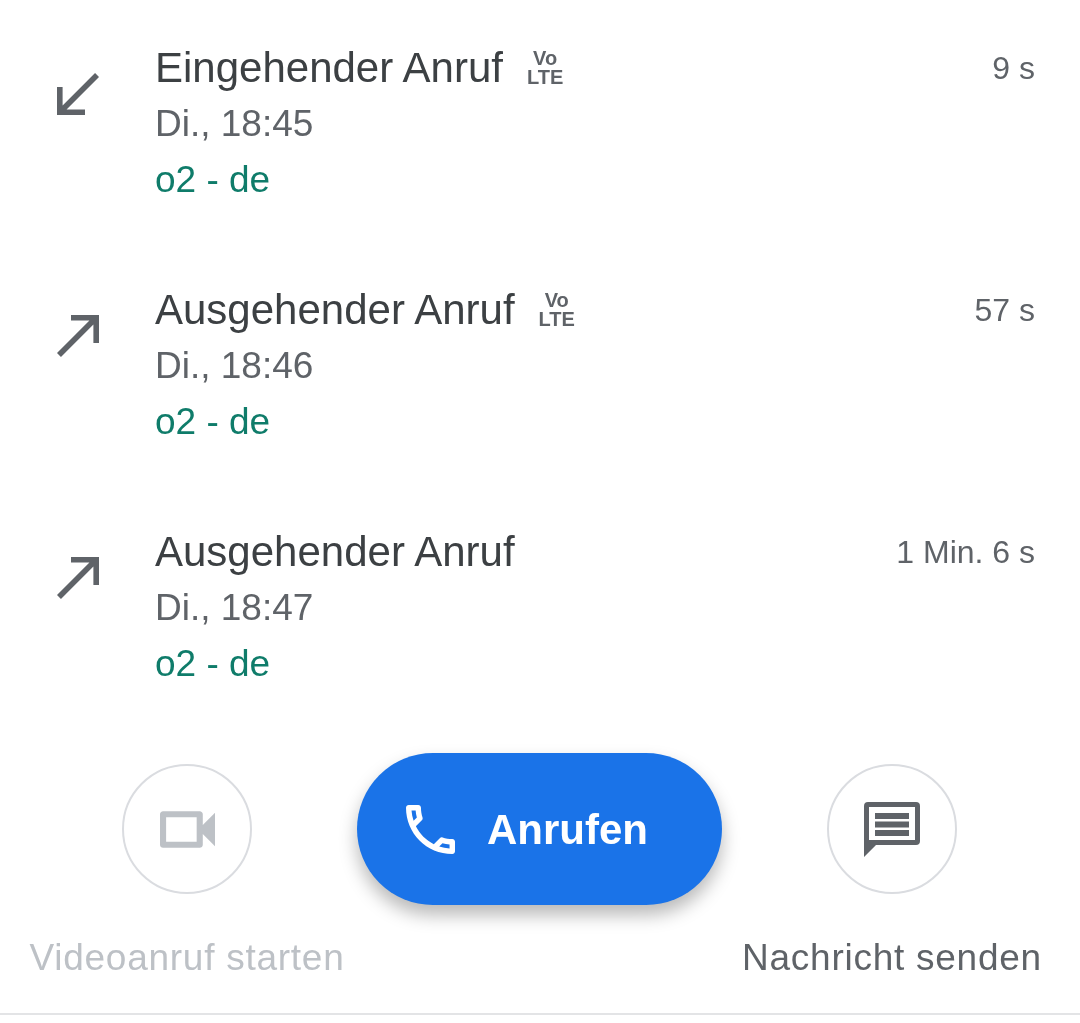 The width and height of the screenshot is (1080, 1023). What do you see at coordinates (187, 829) in the screenshot?
I see `video-camera-icon` at bounding box center [187, 829].